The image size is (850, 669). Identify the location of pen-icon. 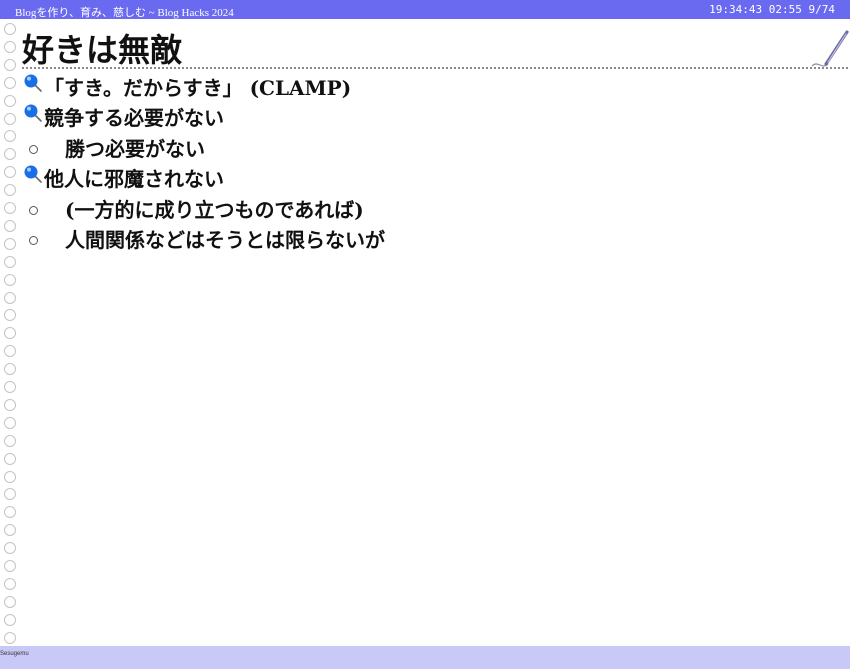
(830, 48).